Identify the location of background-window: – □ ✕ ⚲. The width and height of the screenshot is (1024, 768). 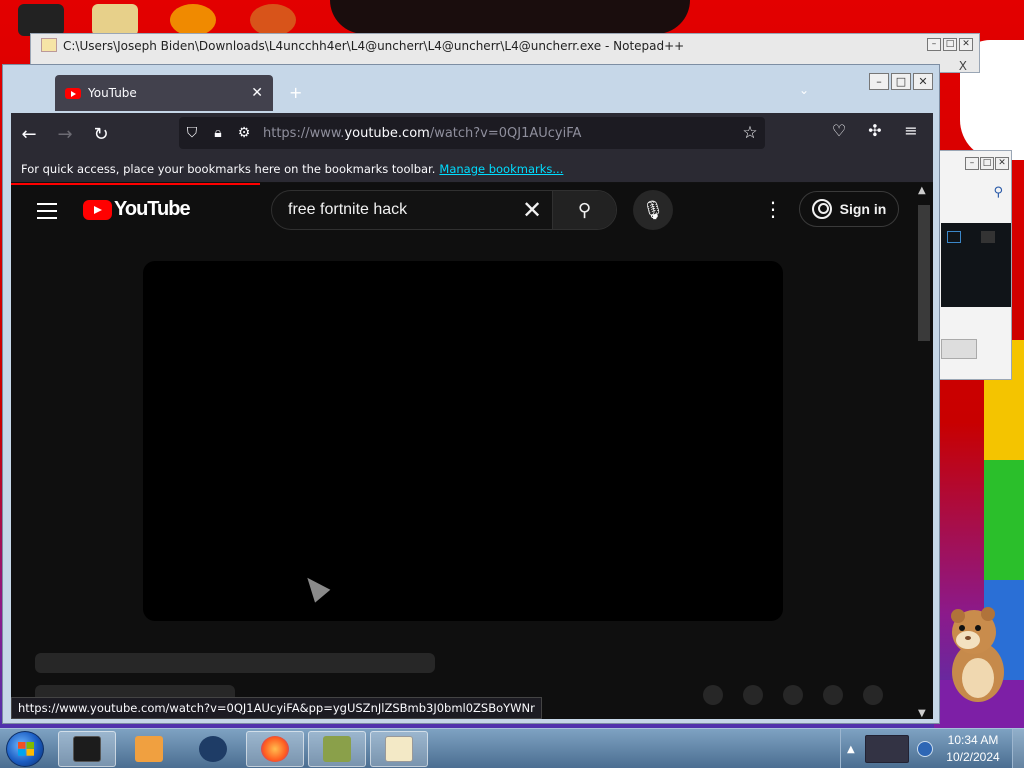
(975, 265).